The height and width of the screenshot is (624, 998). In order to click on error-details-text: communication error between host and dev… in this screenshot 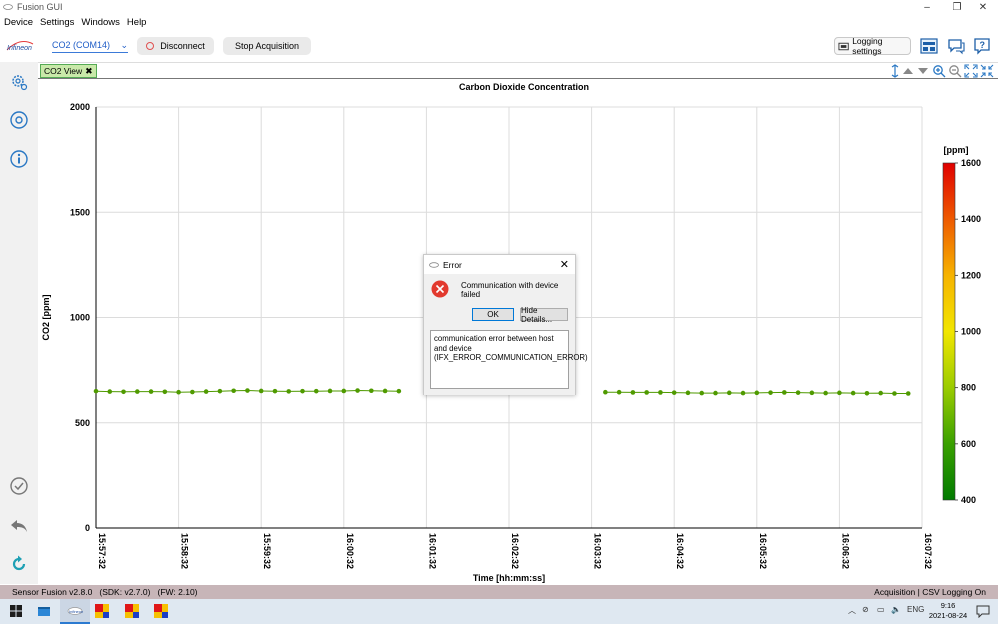, I will do `click(509, 359)`.